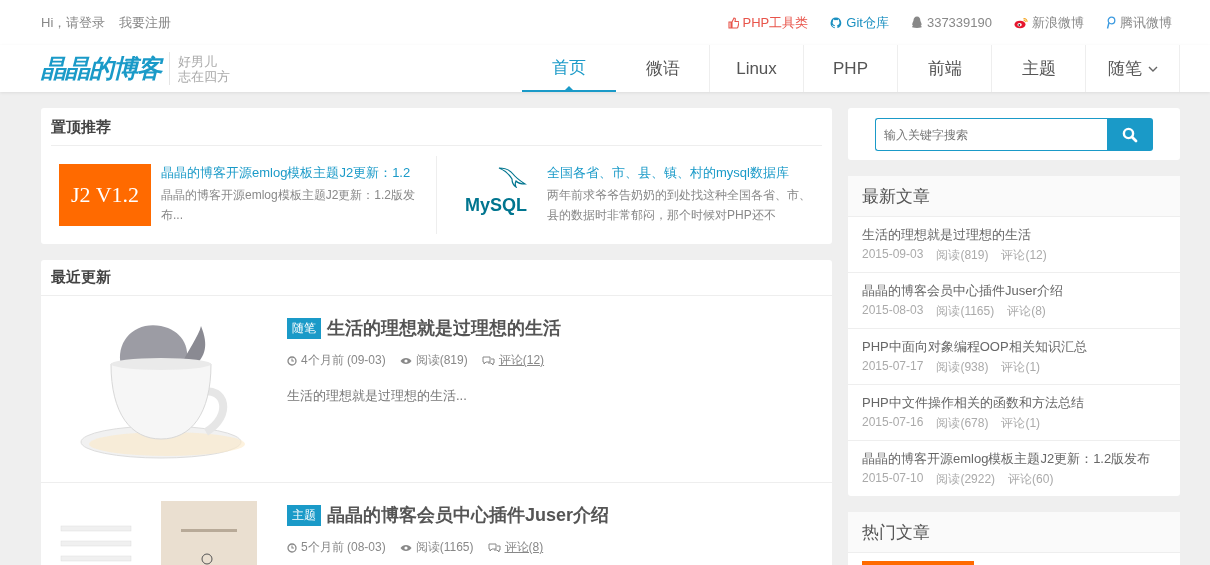 This screenshot has width=1210, height=565. What do you see at coordinates (733, 22) in the screenshot?
I see `thumbs-up-icon` at bounding box center [733, 22].